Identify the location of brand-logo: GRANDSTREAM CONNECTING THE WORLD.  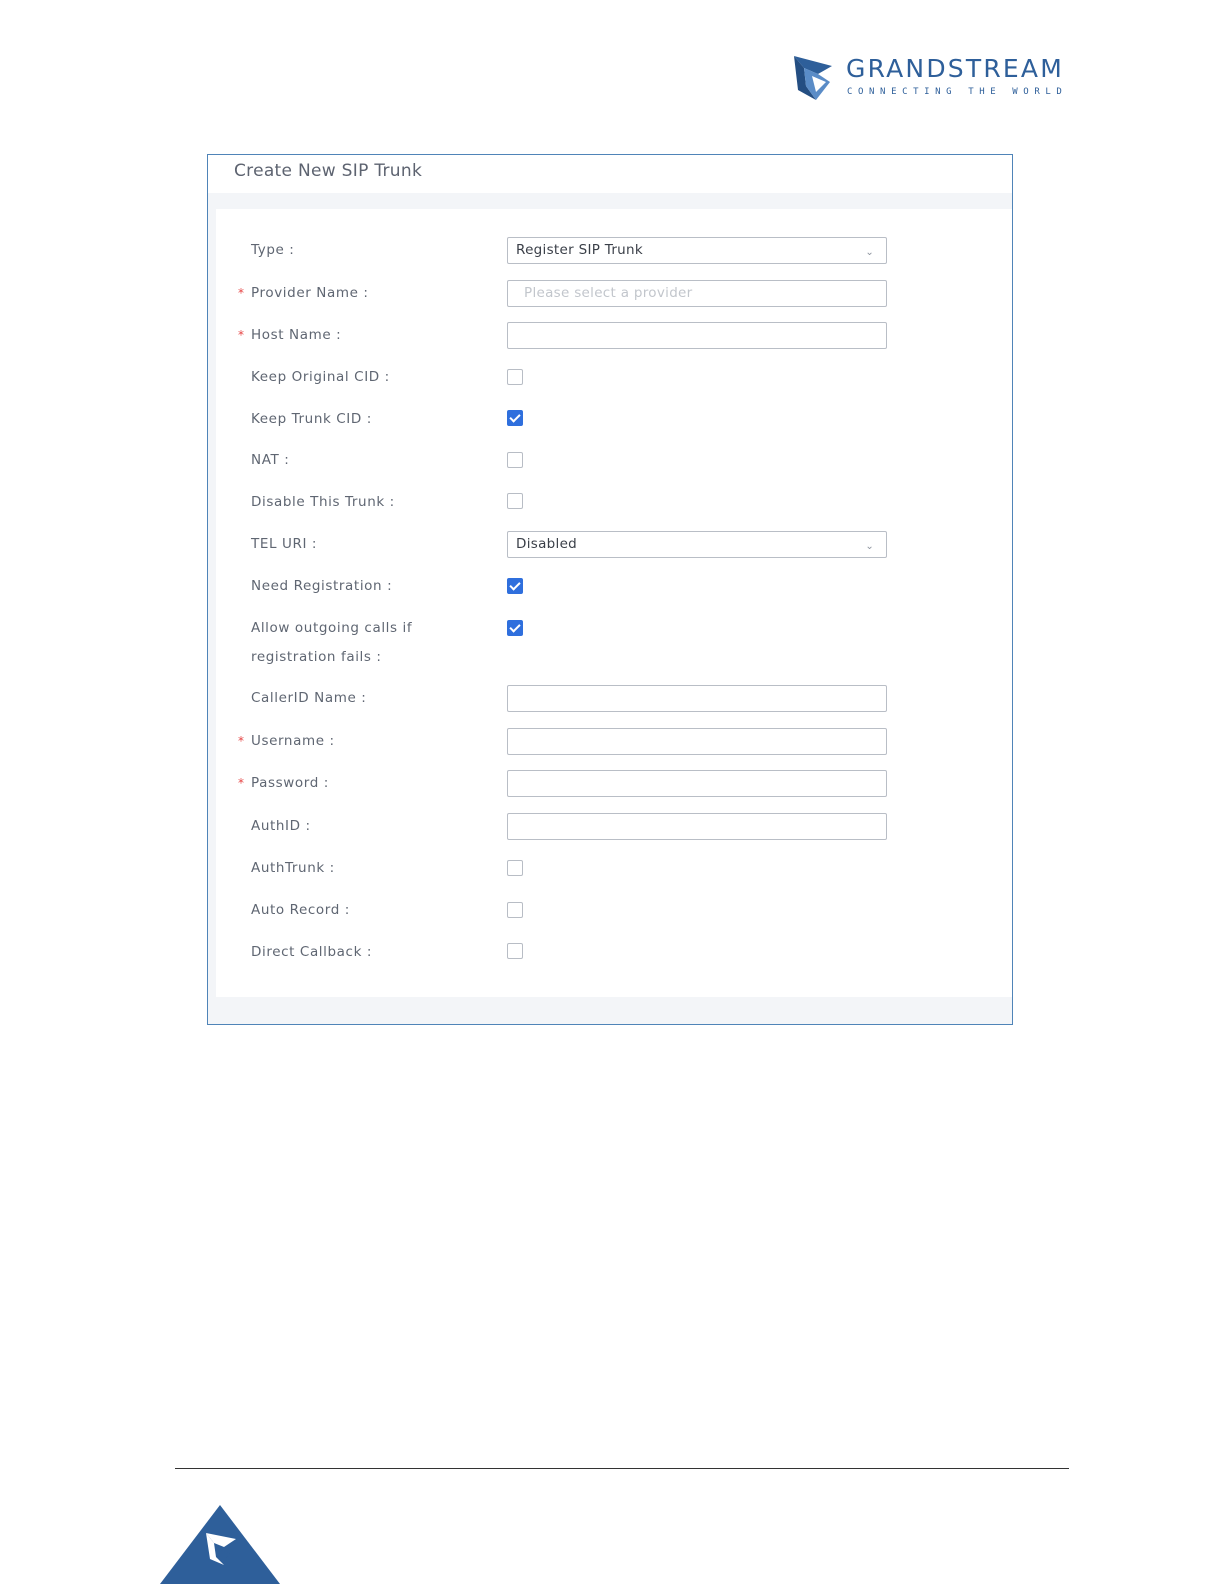
(955, 78).